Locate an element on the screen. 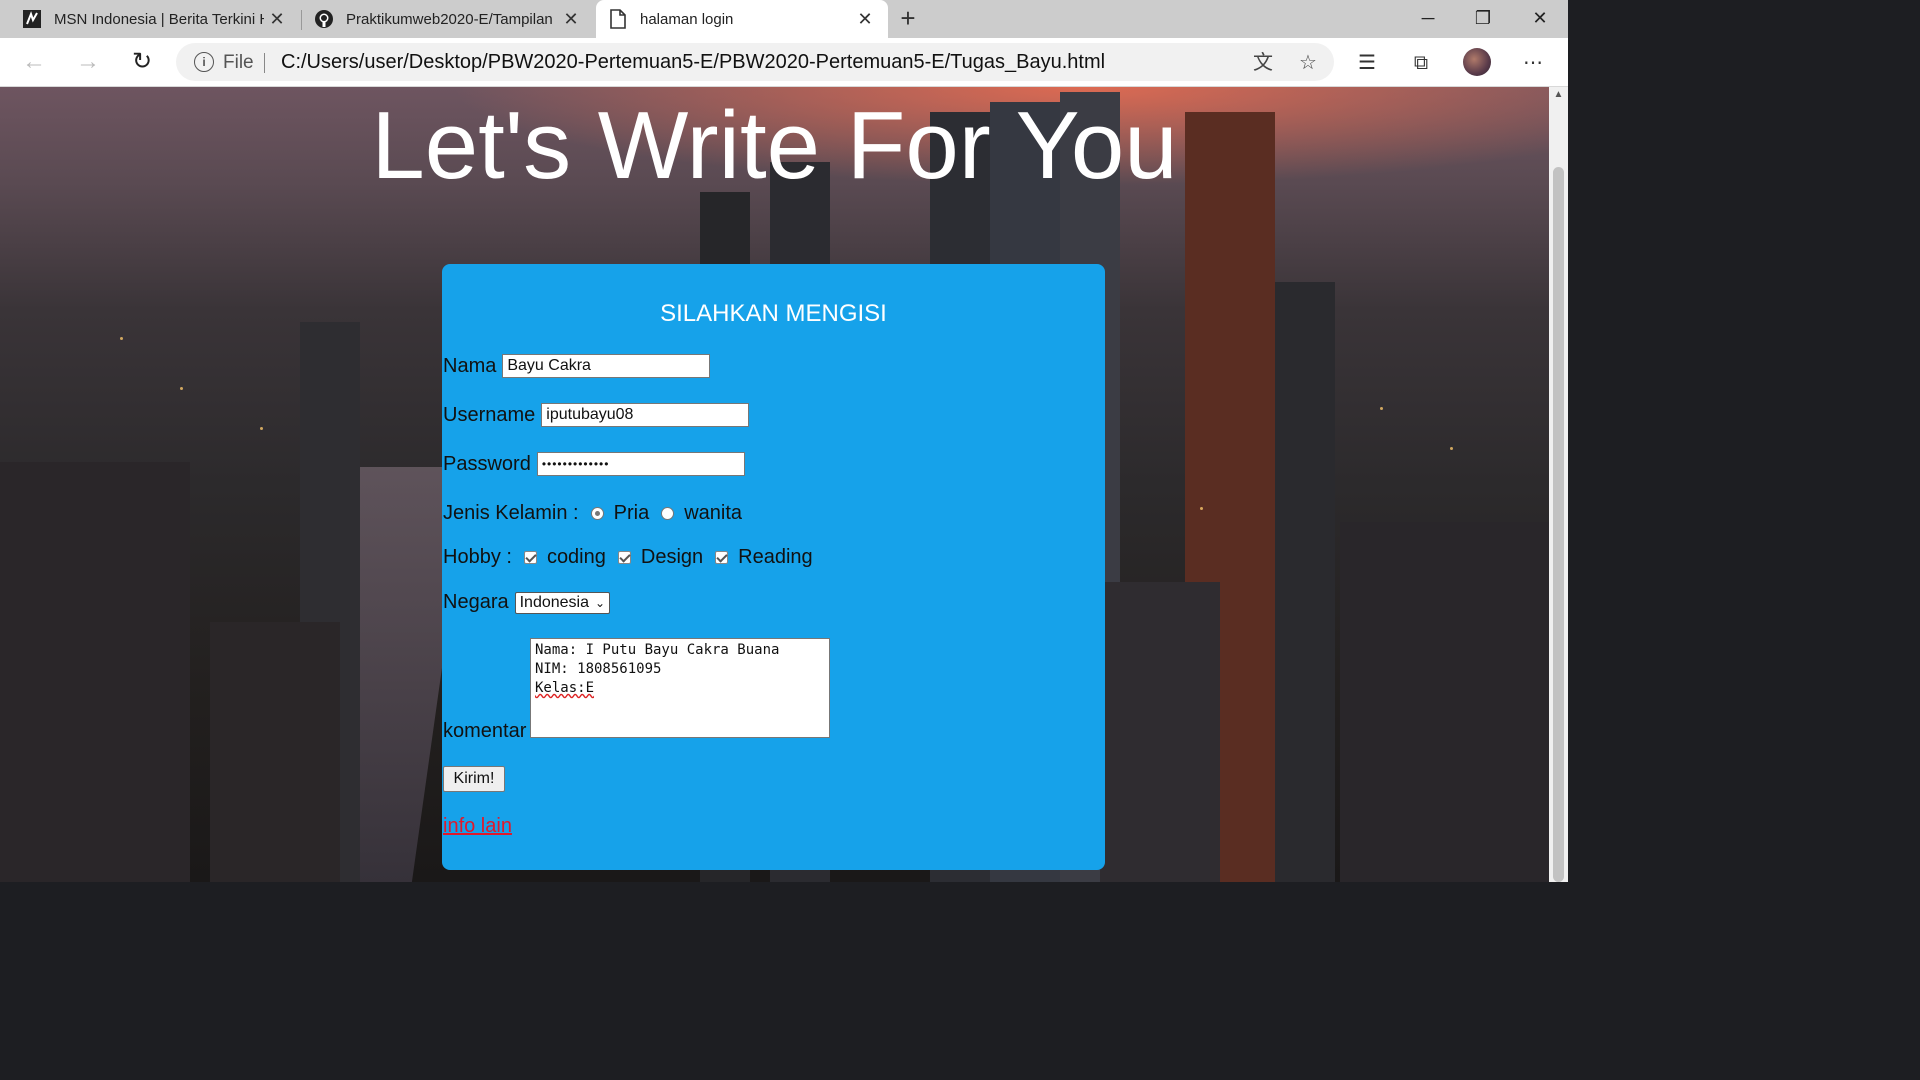 The image size is (1920, 1080). translate-icon: 文 is located at coordinates (1263, 63).